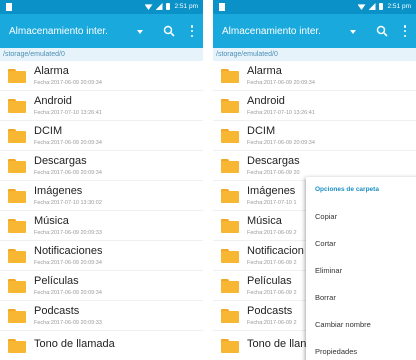 The height and width of the screenshot is (360, 416). Describe the element at coordinates (361, 216) in the screenshot. I see `menu-item-copy: Copiar` at that location.